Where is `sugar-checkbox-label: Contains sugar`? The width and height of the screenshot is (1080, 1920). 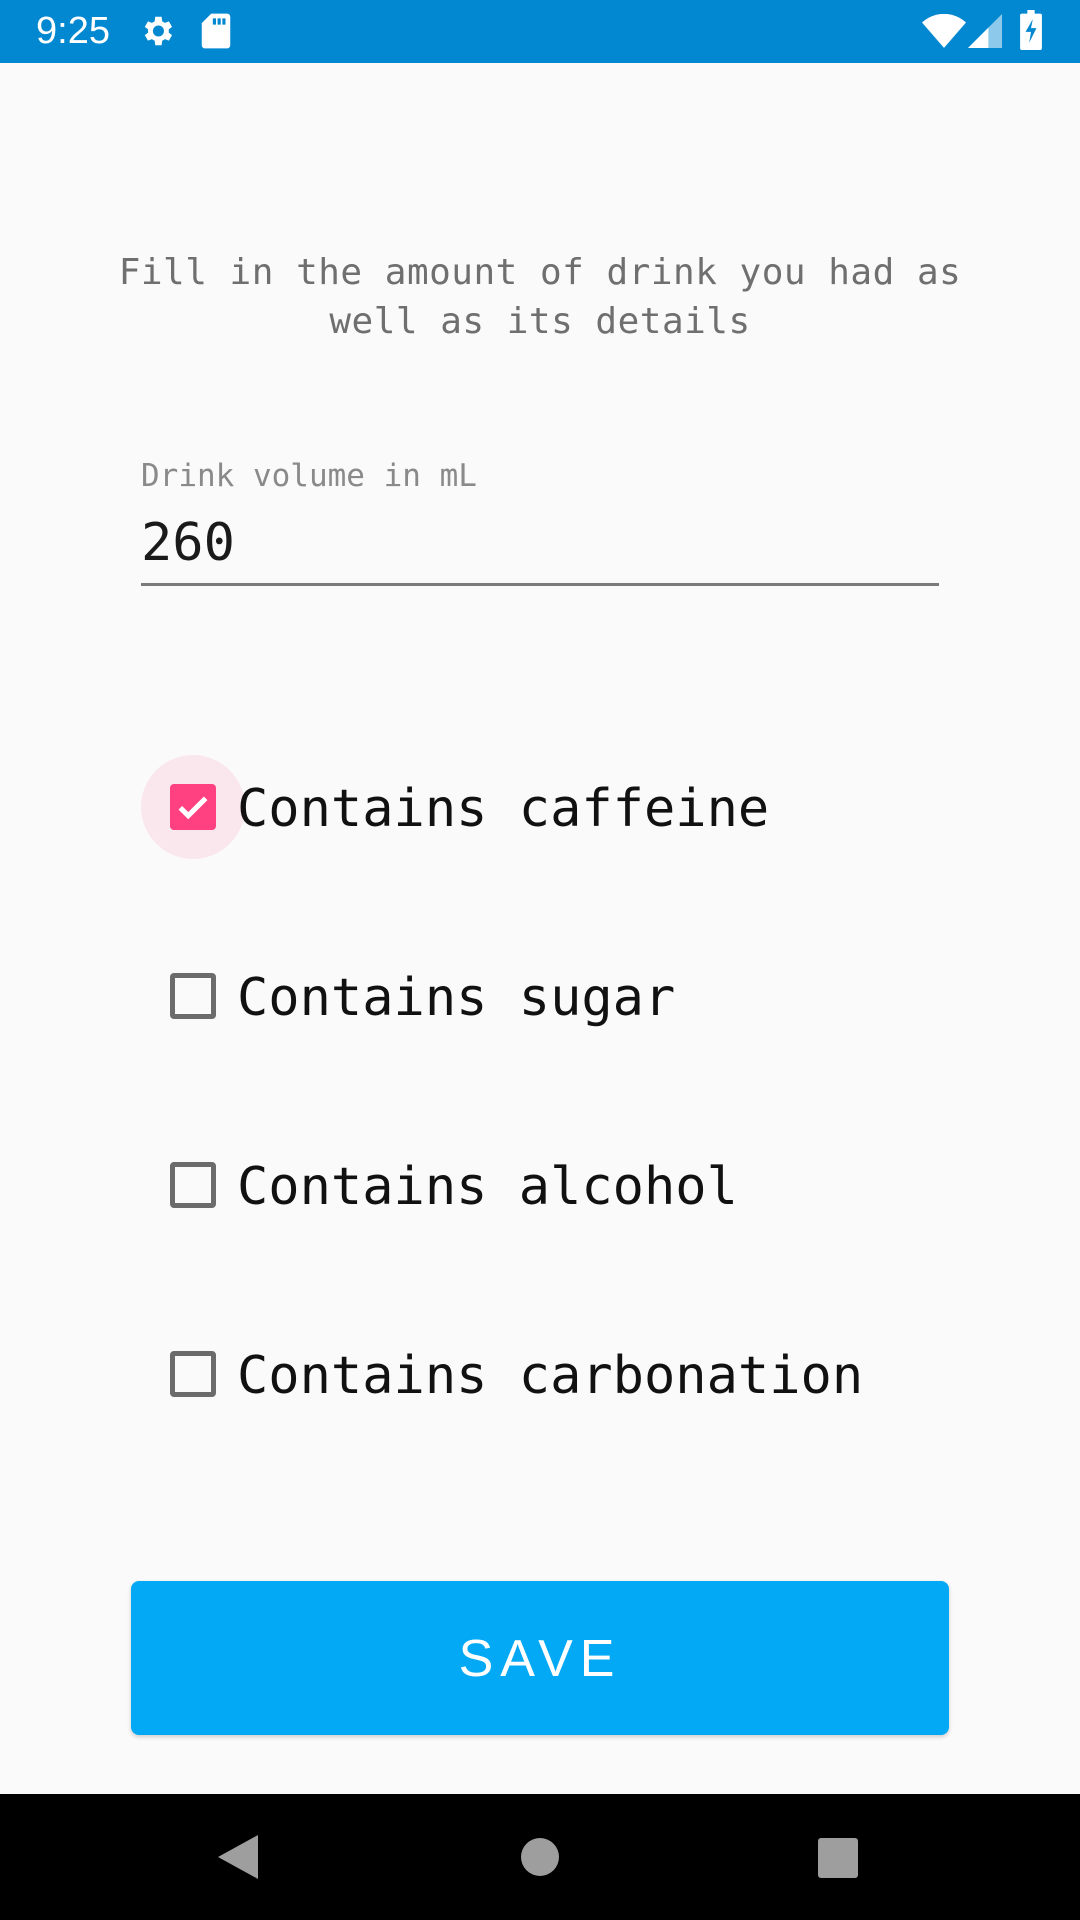 sugar-checkbox-label: Contains sugar is located at coordinates (456, 998).